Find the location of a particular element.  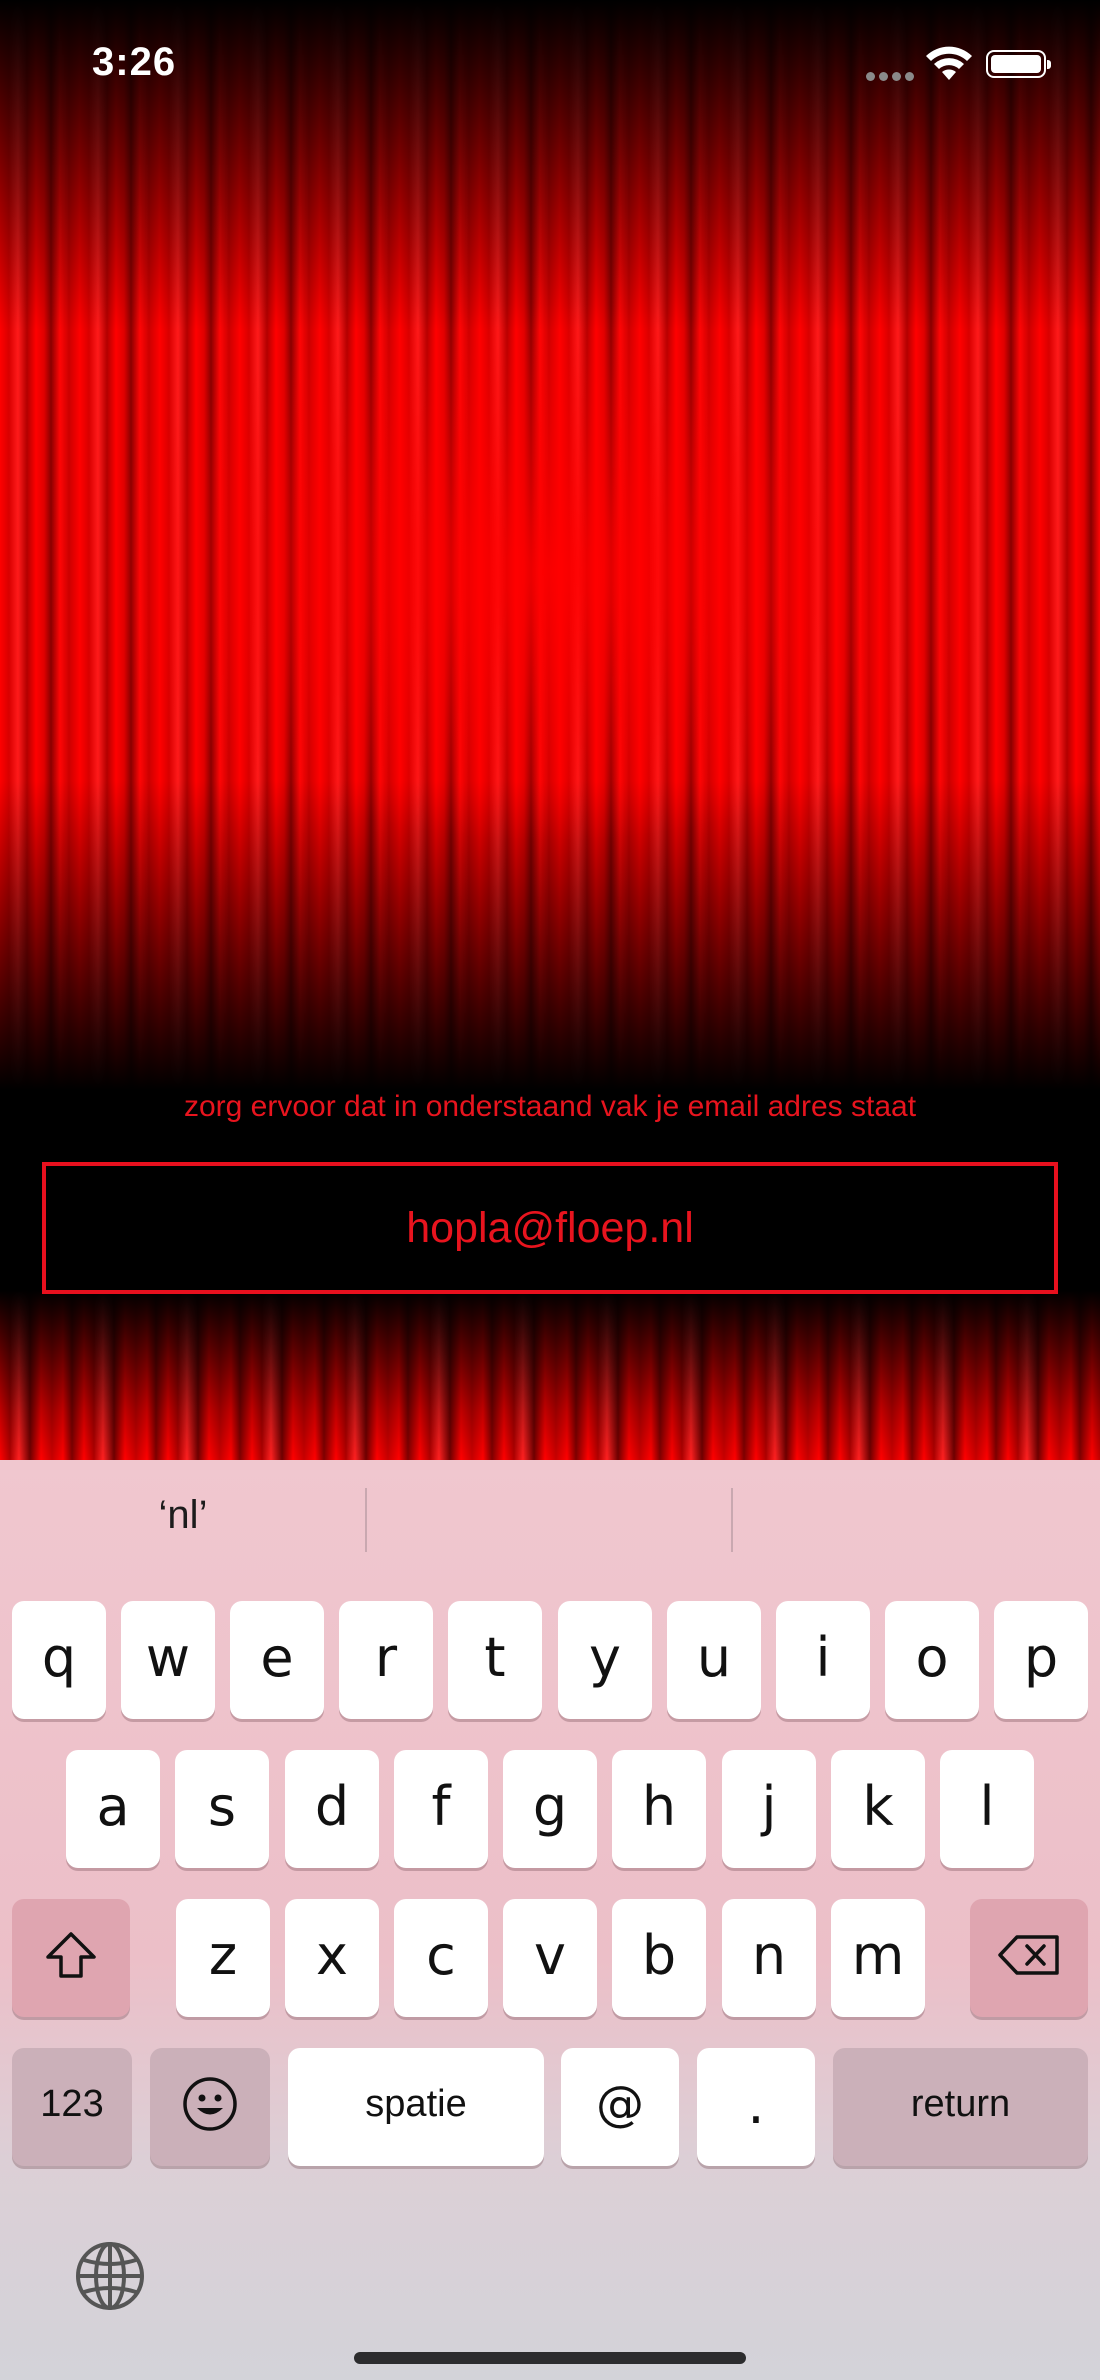

email-field: hopla@floep.nl is located at coordinates (550, 1228).